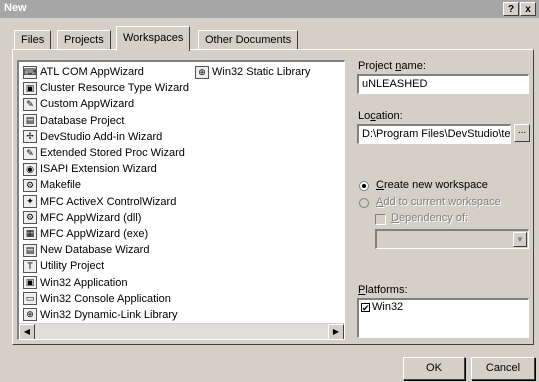  Describe the element at coordinates (30, 104) in the screenshot. I see `custom-wizard-icon: ✎` at that location.